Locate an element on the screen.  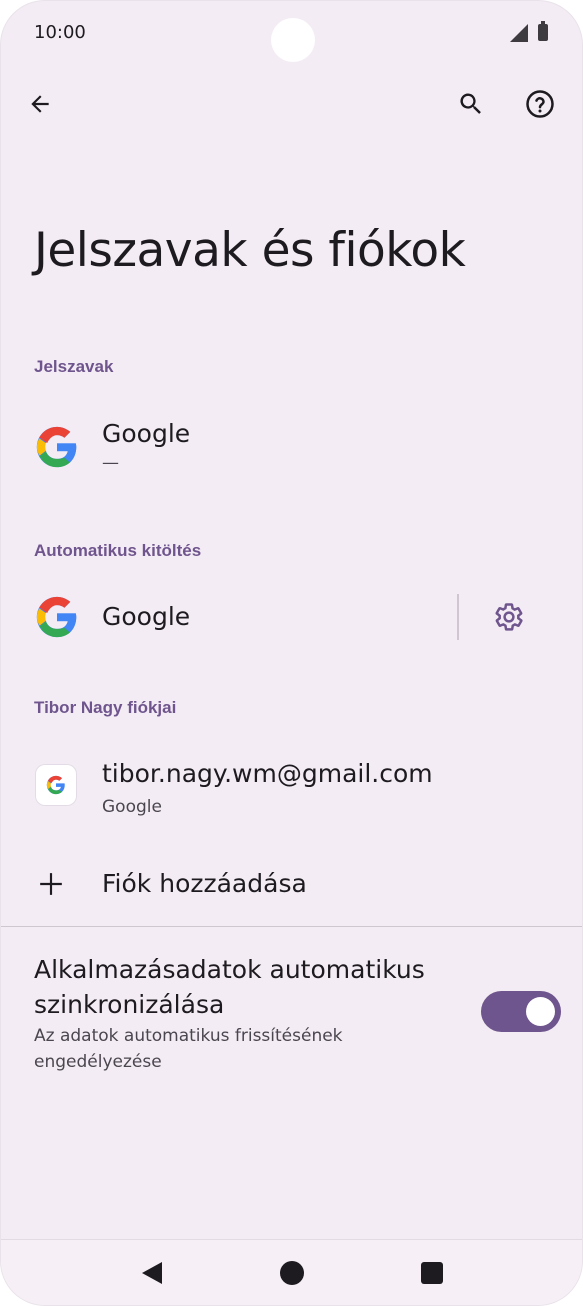
nav-home-button is located at coordinates (292, 1273).